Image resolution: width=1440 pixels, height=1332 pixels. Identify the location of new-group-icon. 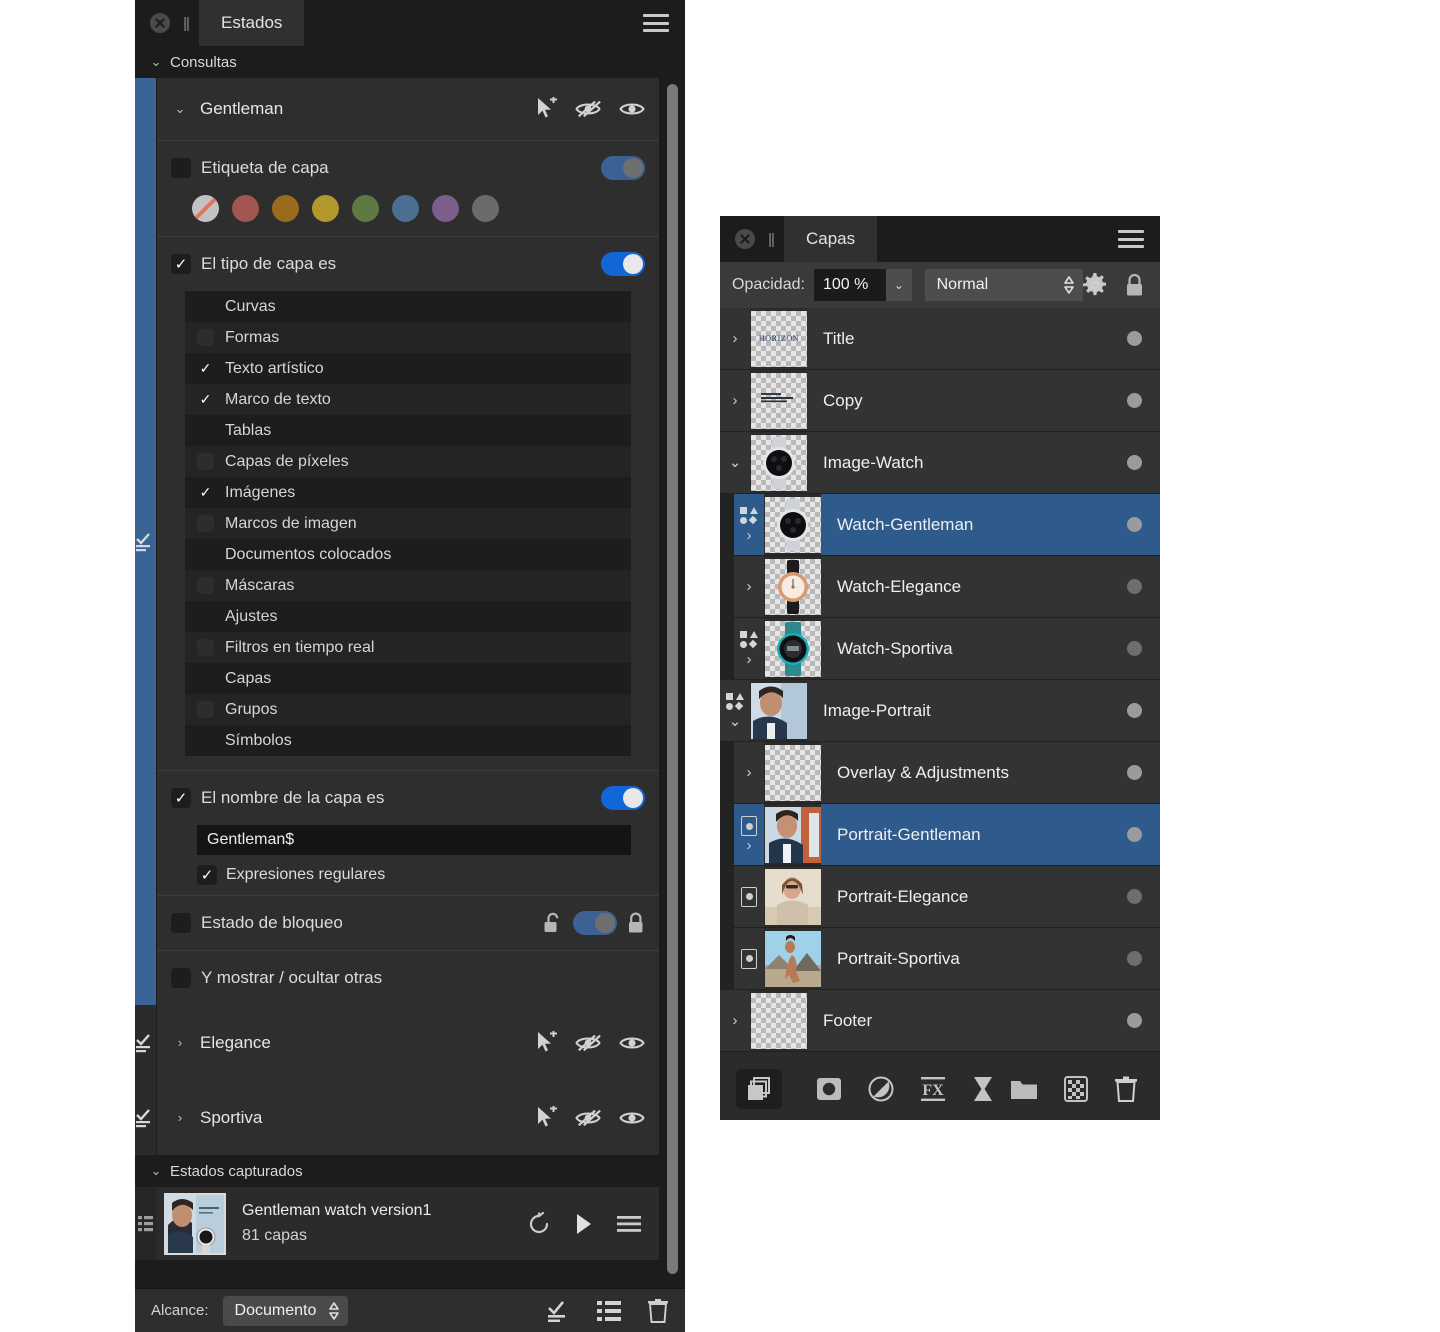
(1024, 1089).